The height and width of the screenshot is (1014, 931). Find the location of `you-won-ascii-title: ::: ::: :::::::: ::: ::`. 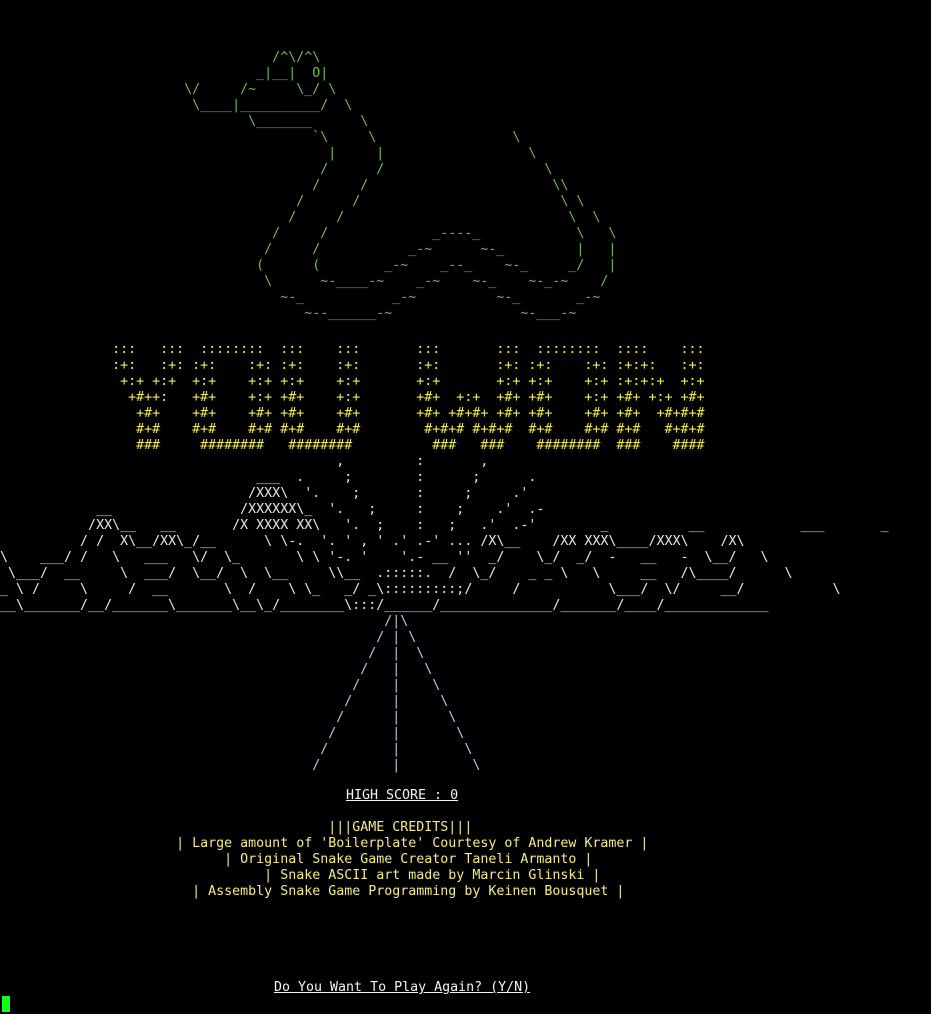

you-won-ascii-title: ::: ::: :::::::: ::: :: is located at coordinates (408, 397).